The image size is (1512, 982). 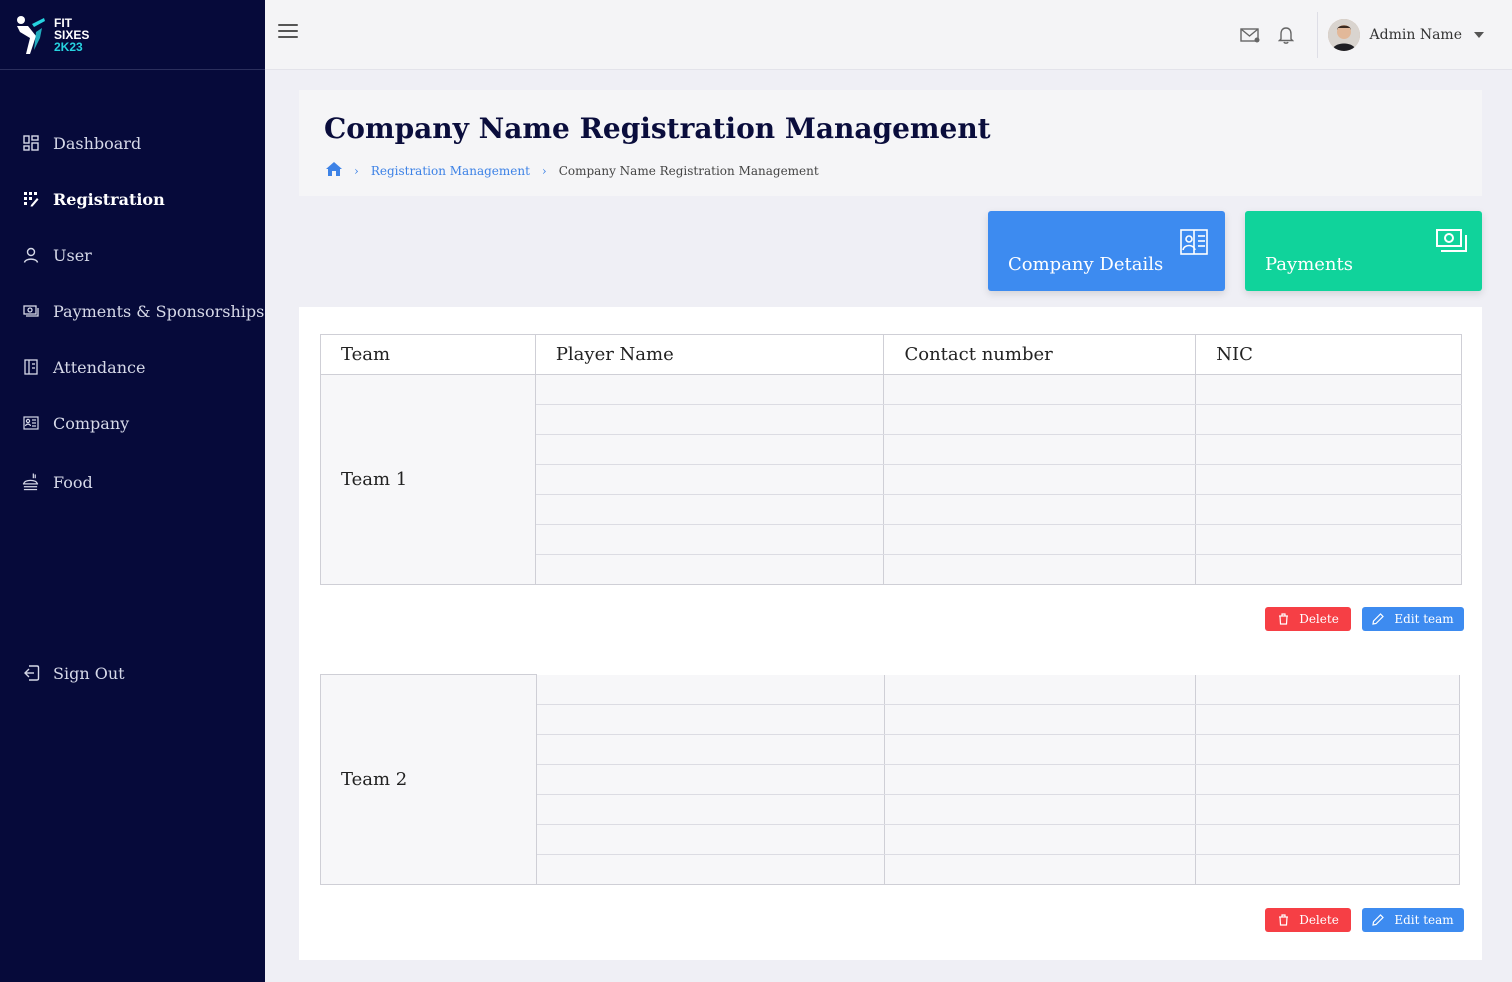 I want to click on sidebar-item-attendance: Attendance, so click(x=132, y=367).